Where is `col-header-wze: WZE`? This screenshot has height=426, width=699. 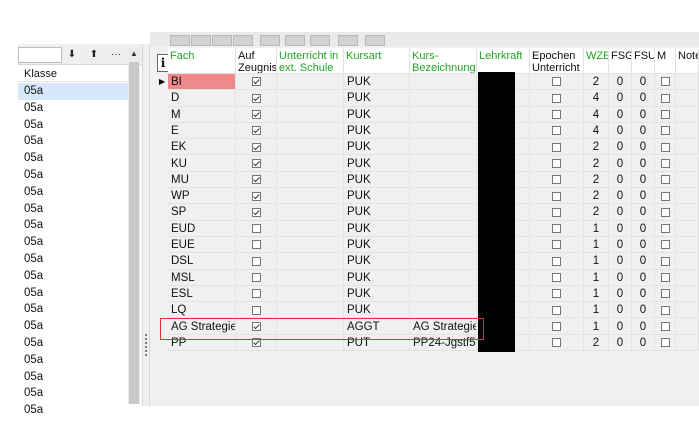 col-header-wze: WZE is located at coordinates (596, 61).